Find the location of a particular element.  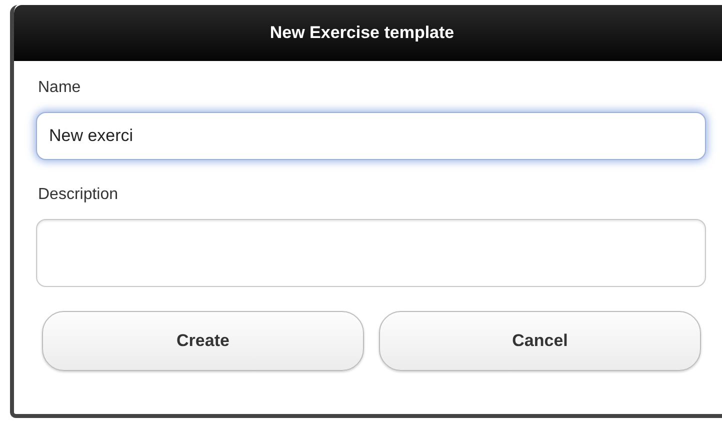

cancel-button: Cancel is located at coordinates (540, 341).